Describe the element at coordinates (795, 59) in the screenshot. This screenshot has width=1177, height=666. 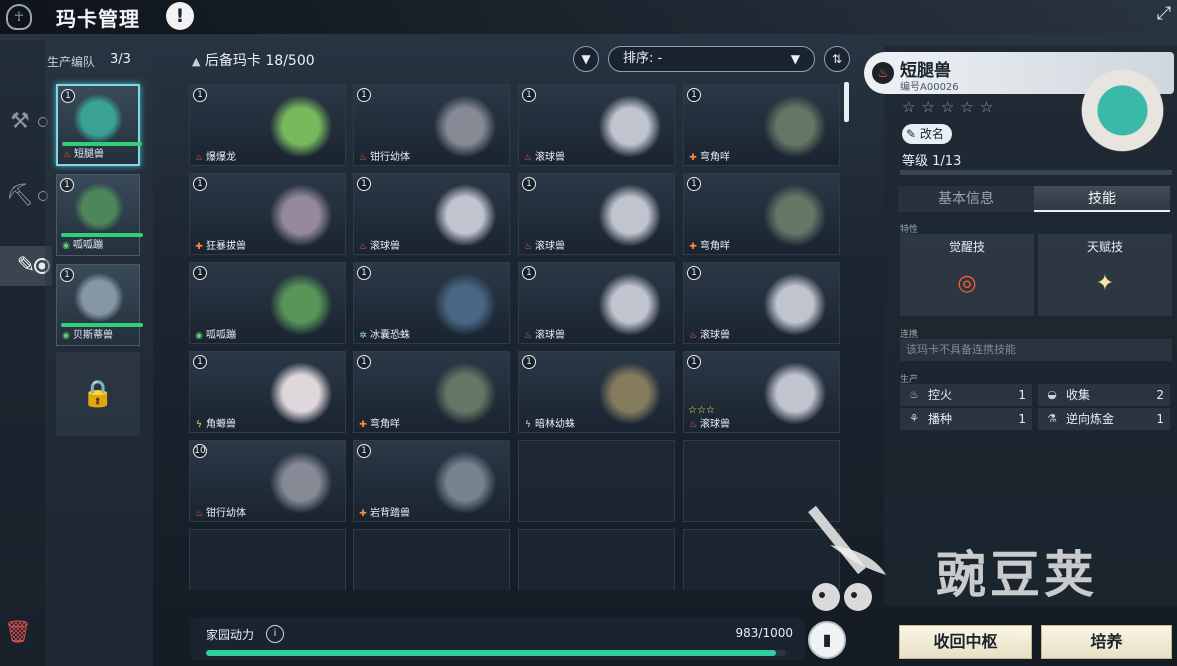
I see `chevron-down-icon: ▼` at that location.